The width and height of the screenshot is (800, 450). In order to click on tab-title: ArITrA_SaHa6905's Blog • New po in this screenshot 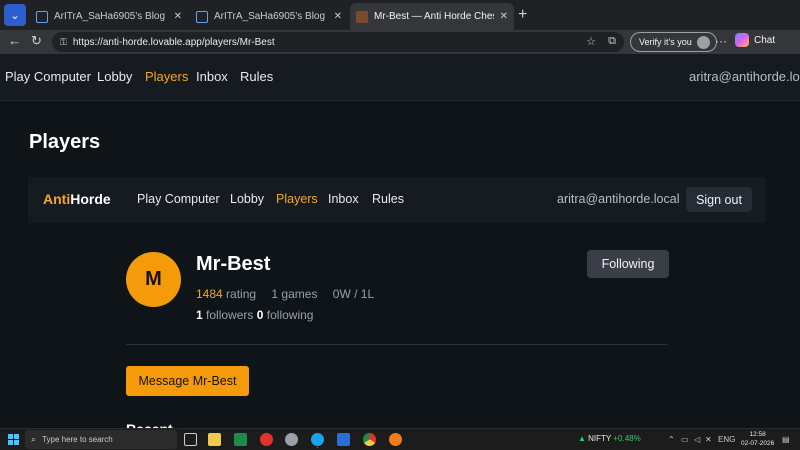, I will do `click(111, 16)`.